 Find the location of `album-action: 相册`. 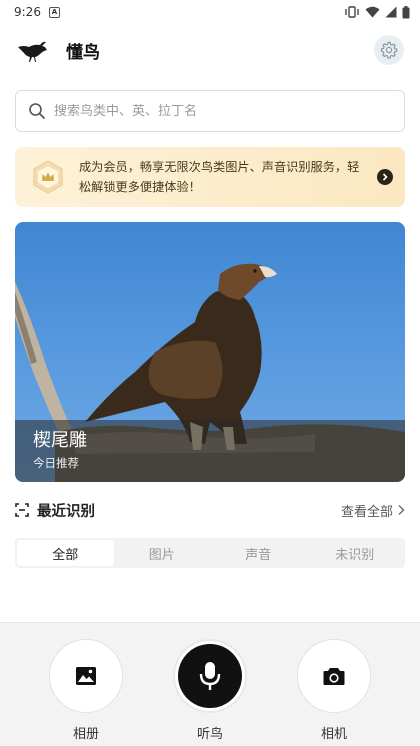

album-action: 相册 is located at coordinates (86, 690).